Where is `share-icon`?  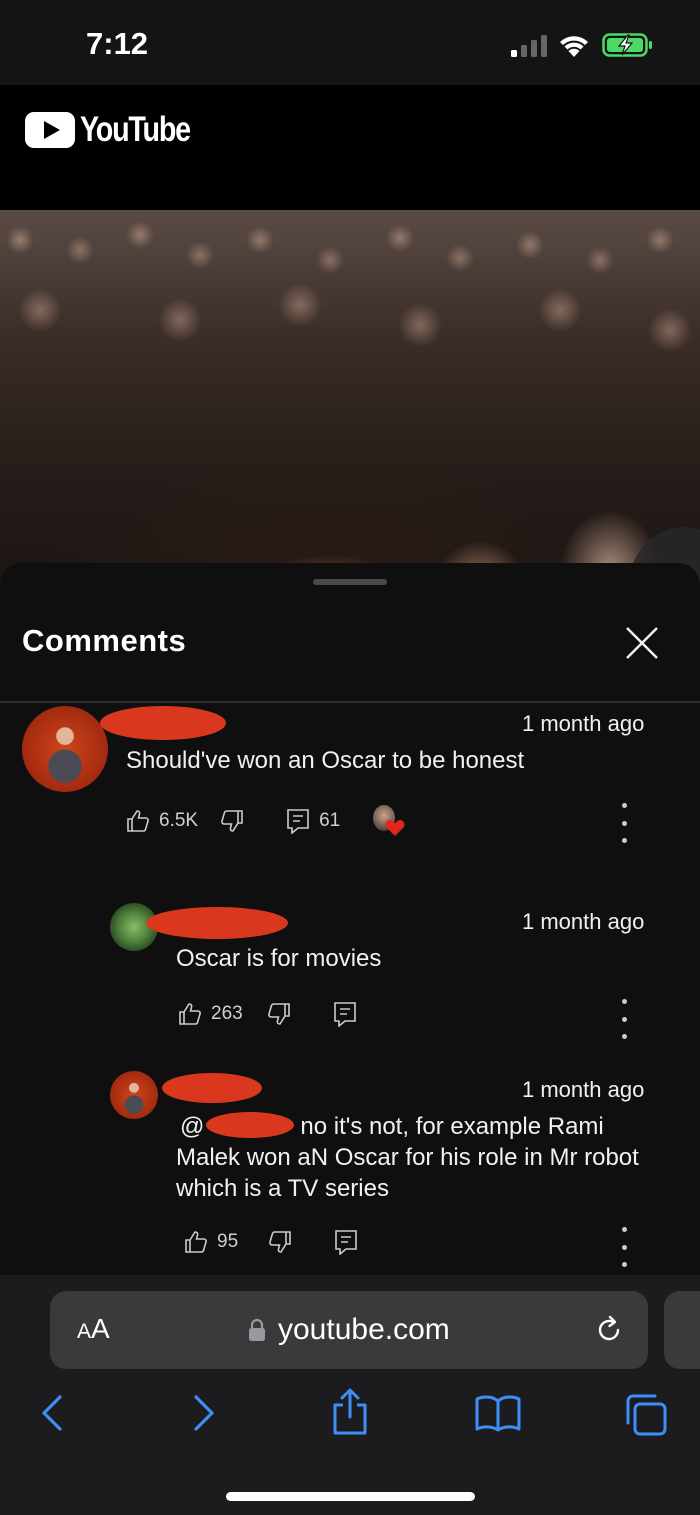
share-icon is located at coordinates (350, 1412).